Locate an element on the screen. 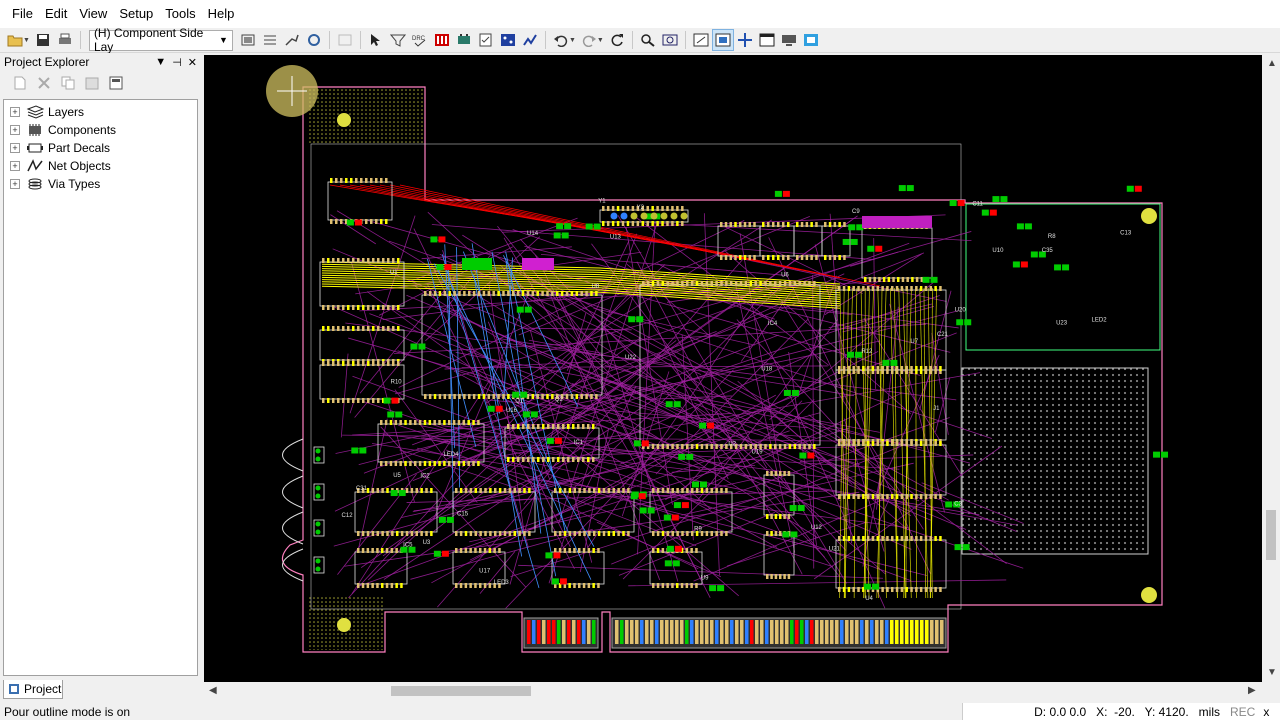 This screenshot has width=1280, height=720. scroll-right-icon: ▶ is located at coordinates (1252, 690).